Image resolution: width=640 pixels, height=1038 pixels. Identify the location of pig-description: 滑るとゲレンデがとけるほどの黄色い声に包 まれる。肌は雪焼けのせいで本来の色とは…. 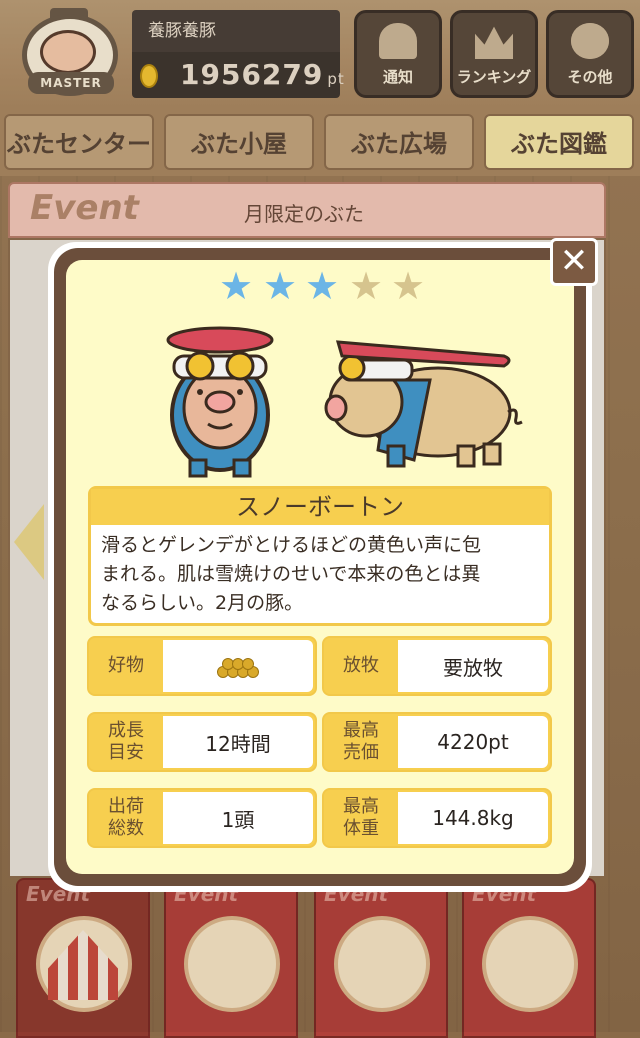
(320, 574).